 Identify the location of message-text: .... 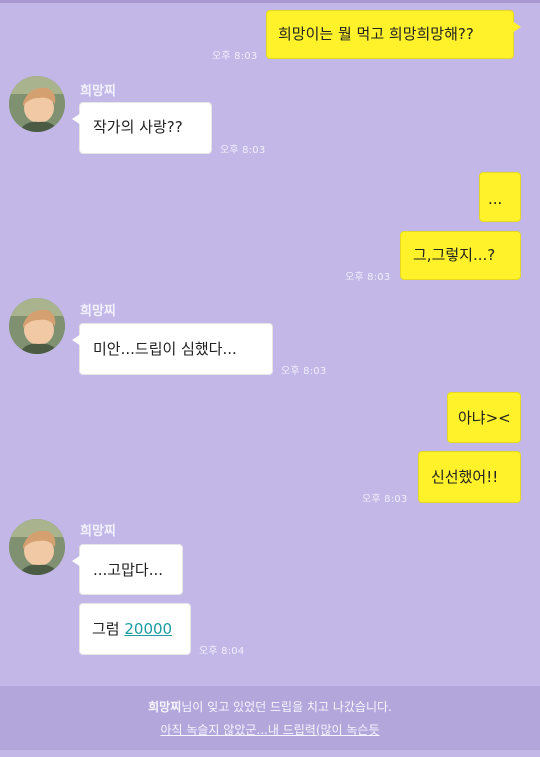
(495, 199).